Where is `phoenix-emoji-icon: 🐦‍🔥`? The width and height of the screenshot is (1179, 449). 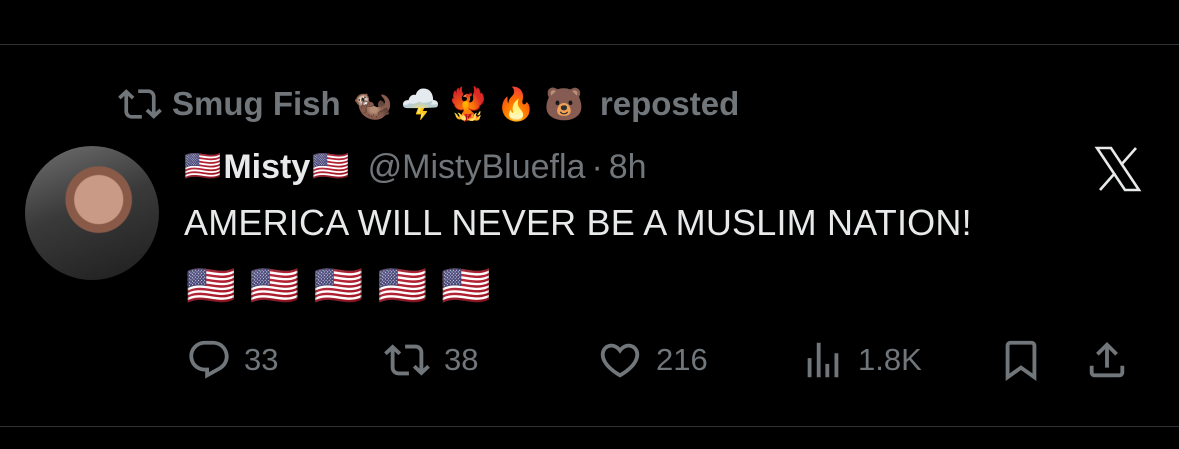 phoenix-emoji-icon: 🐦‍🔥 is located at coordinates (468, 104).